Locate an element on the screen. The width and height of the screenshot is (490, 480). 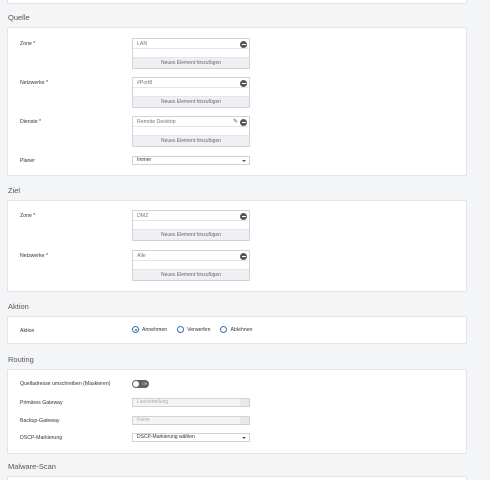
toggle-off-text: Off is located at coordinates (144, 383).